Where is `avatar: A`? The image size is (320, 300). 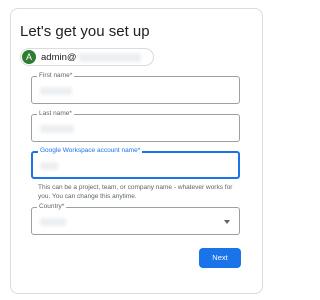
avatar: A is located at coordinates (29, 57).